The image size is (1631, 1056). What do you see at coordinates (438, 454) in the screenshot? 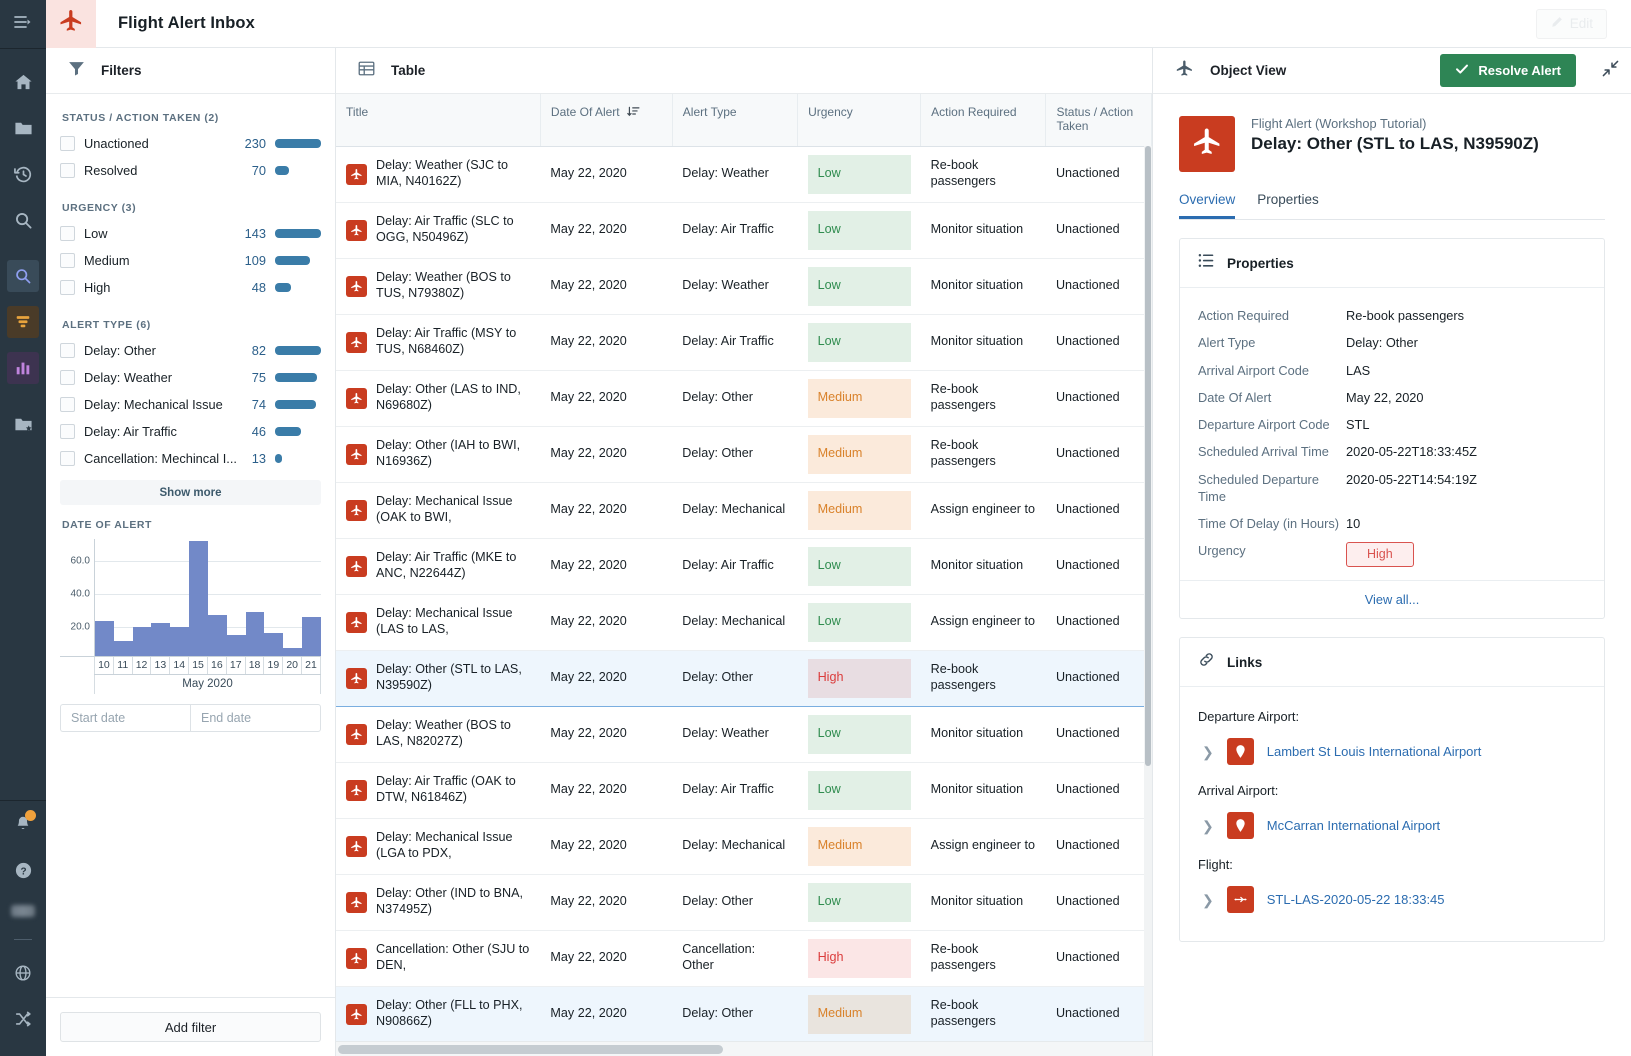
I see `cell-title: Delay: Other (IAH to BWI, N16936Z)` at bounding box center [438, 454].